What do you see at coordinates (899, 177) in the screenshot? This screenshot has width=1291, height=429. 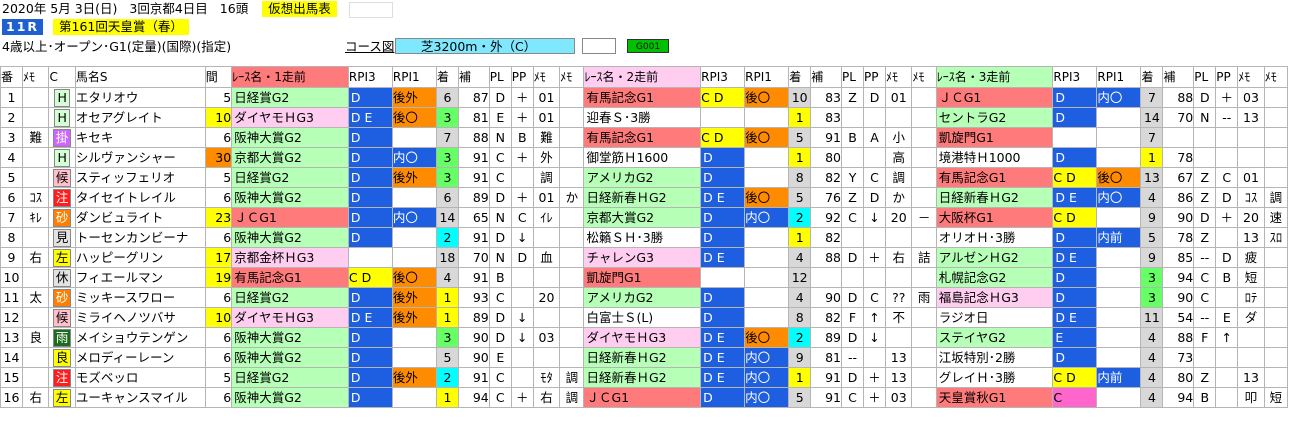 I see `race-memo-1: 調` at bounding box center [899, 177].